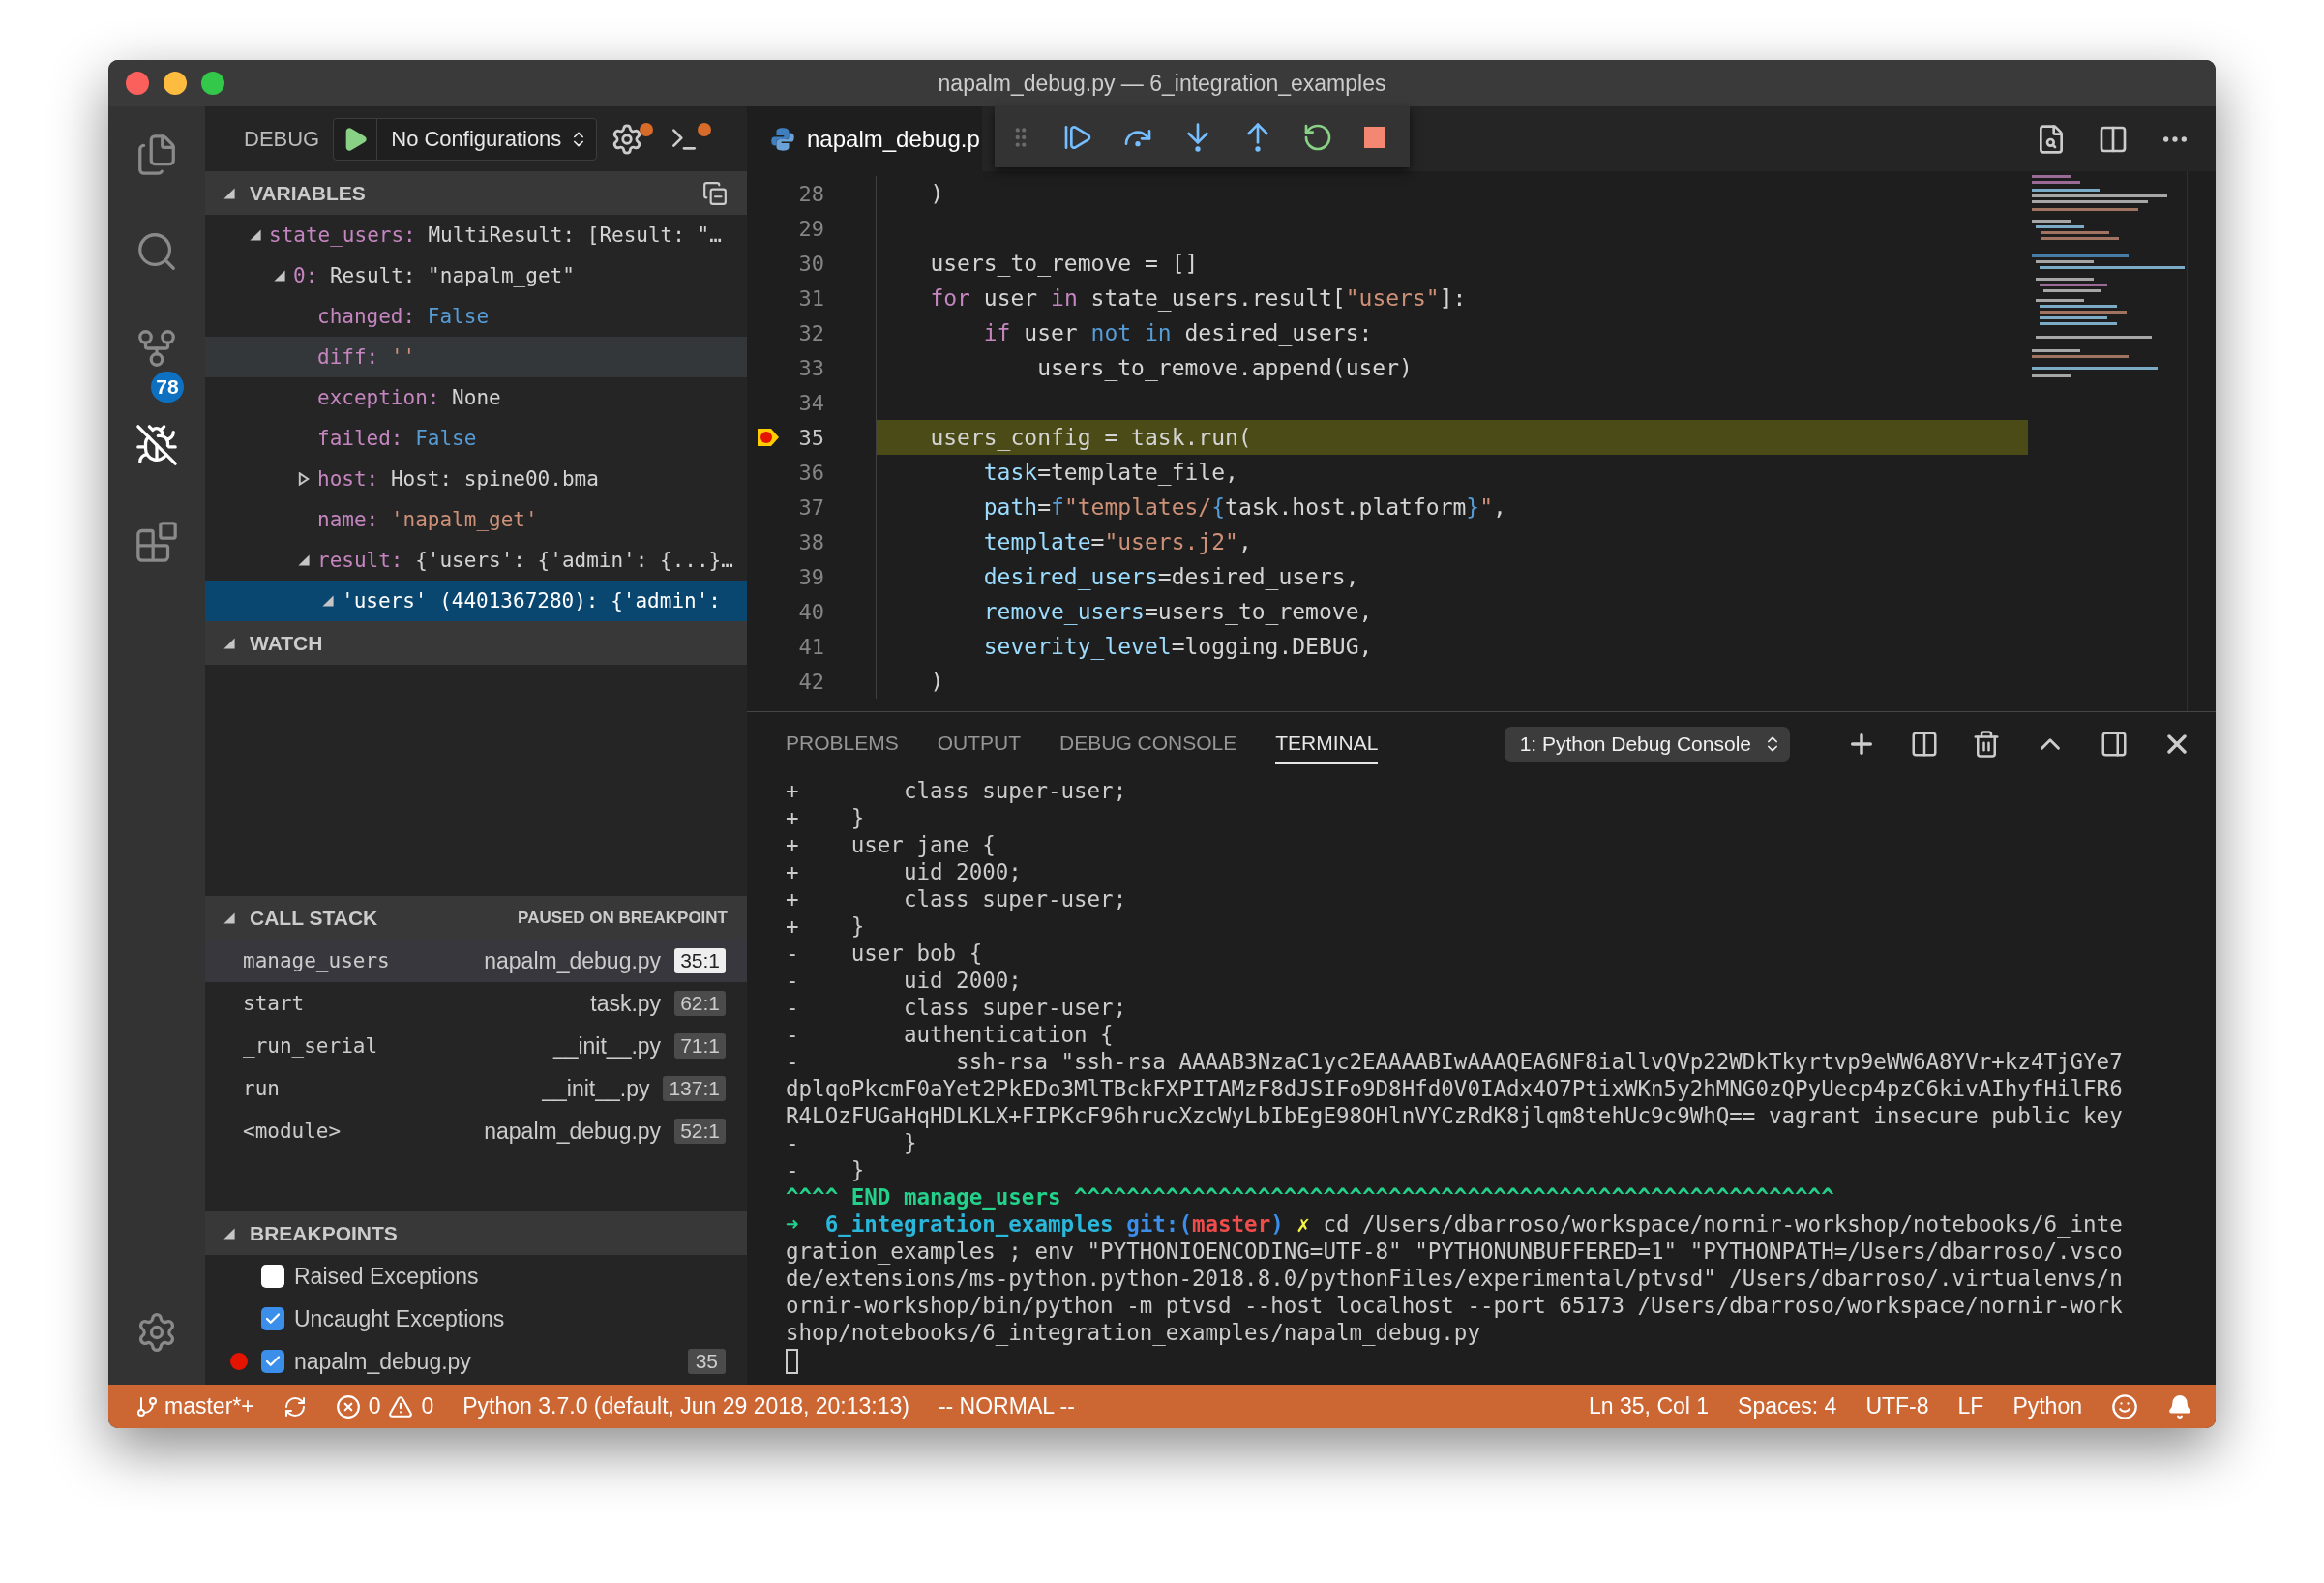  Describe the element at coordinates (685, 1406) in the screenshot. I see `interpreter-button: Python 3.7.0 (default, Jun 29 2018, 20:13:13)` at that location.